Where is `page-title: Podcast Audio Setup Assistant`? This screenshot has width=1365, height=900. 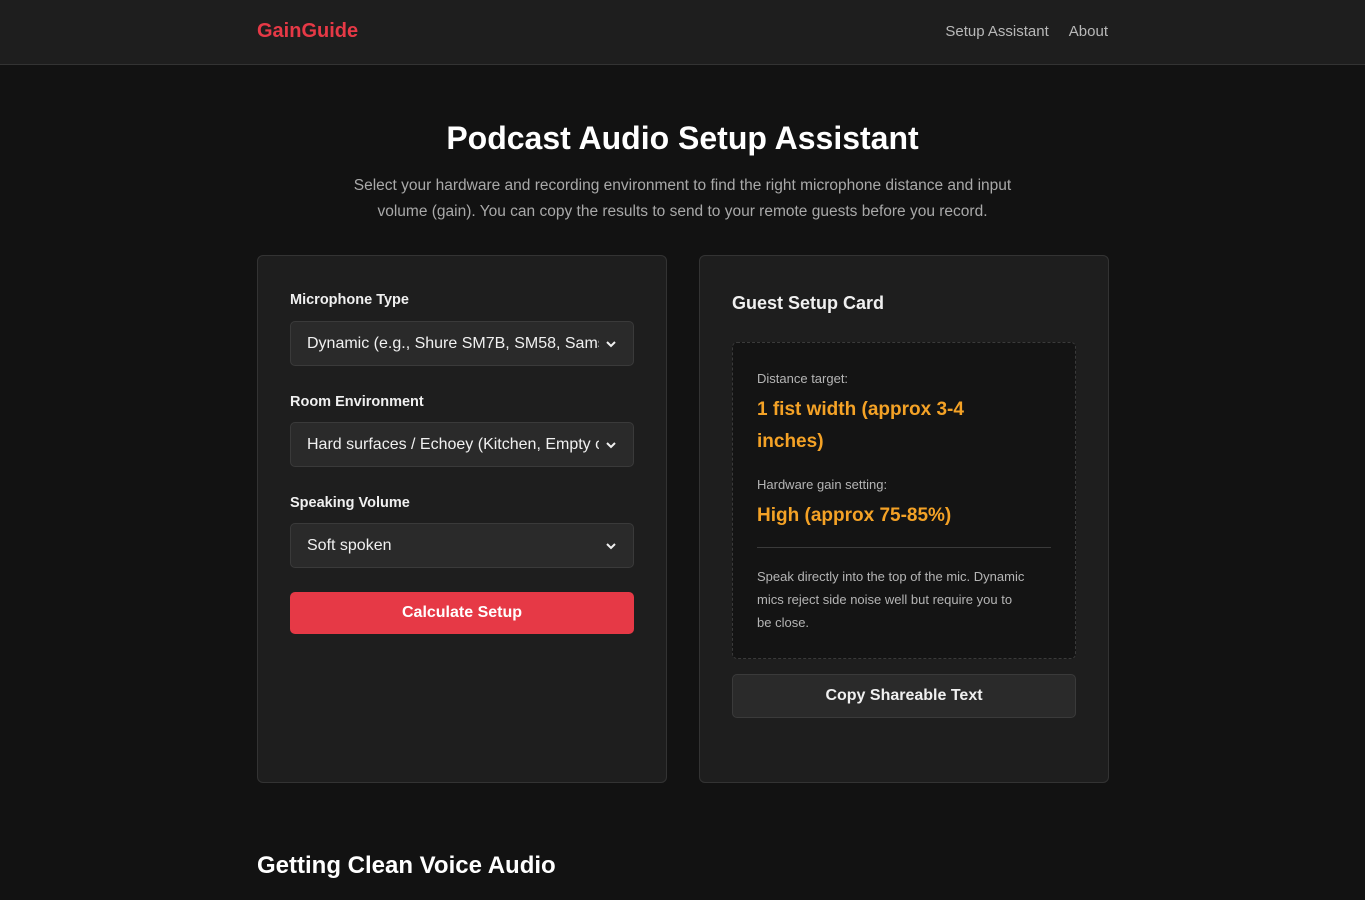 page-title: Podcast Audio Setup Assistant is located at coordinates (682, 138).